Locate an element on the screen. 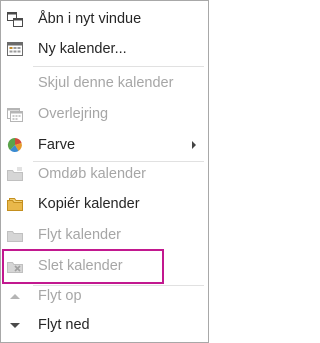 This screenshot has height=343, width=320. menu-item-label: Omdøb kalender is located at coordinates (92, 174).